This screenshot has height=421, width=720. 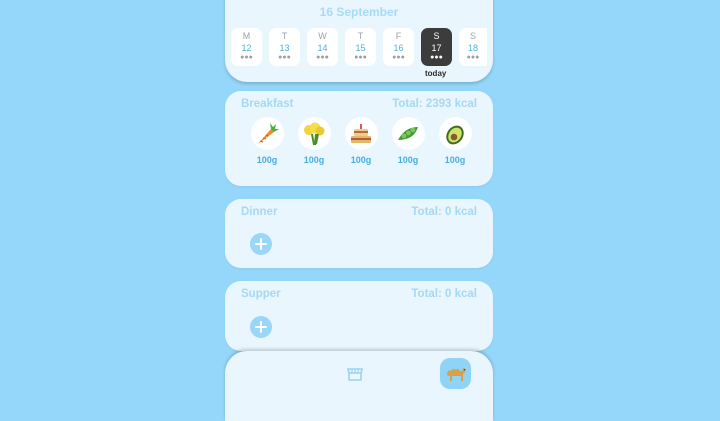 I want to click on day-number: 14, so click(x=322, y=48).